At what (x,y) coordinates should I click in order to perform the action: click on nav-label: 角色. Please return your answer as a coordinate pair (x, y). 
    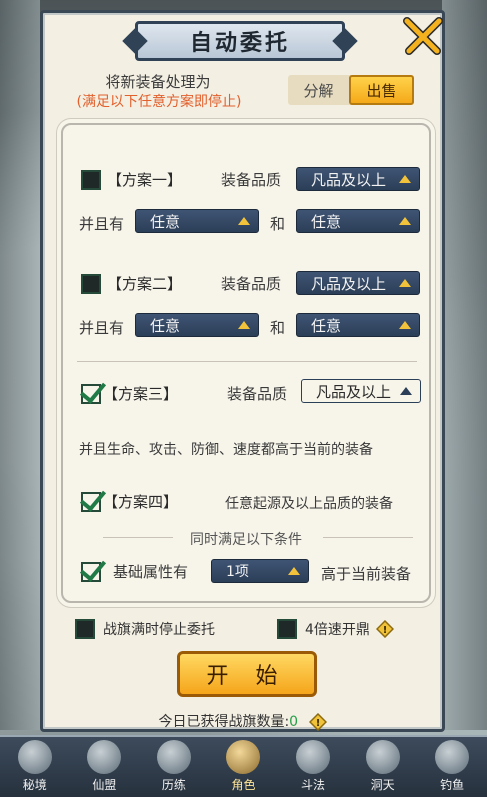
    Looking at the image, I should click on (243, 785).